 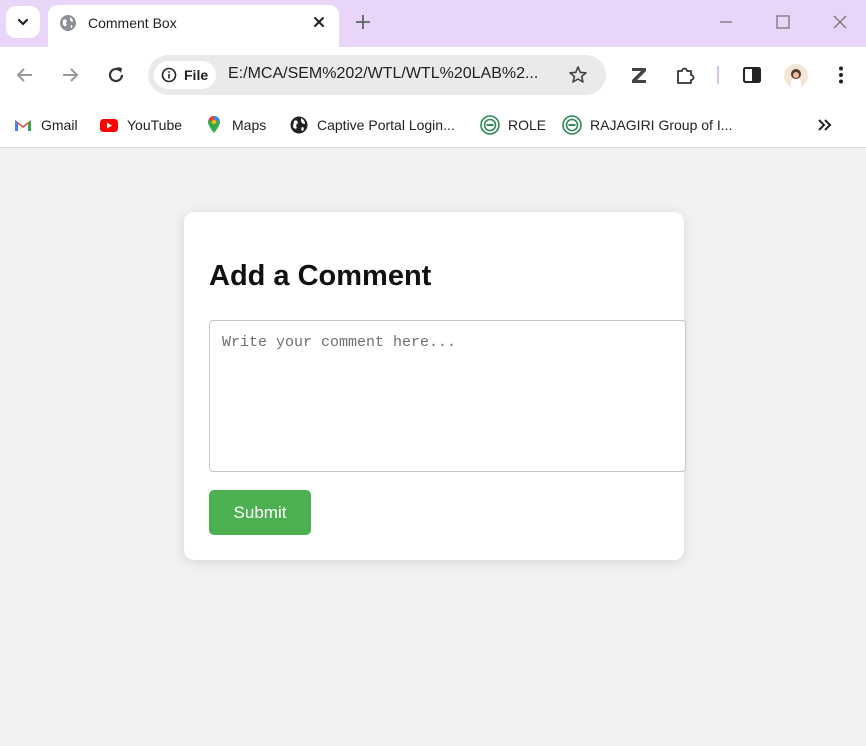 I want to click on site-info-chip: File, so click(x=185, y=75).